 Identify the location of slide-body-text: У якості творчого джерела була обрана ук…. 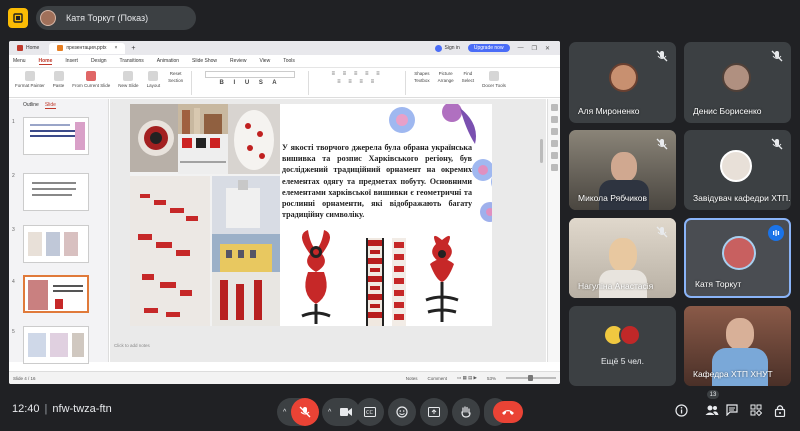
(377, 181).